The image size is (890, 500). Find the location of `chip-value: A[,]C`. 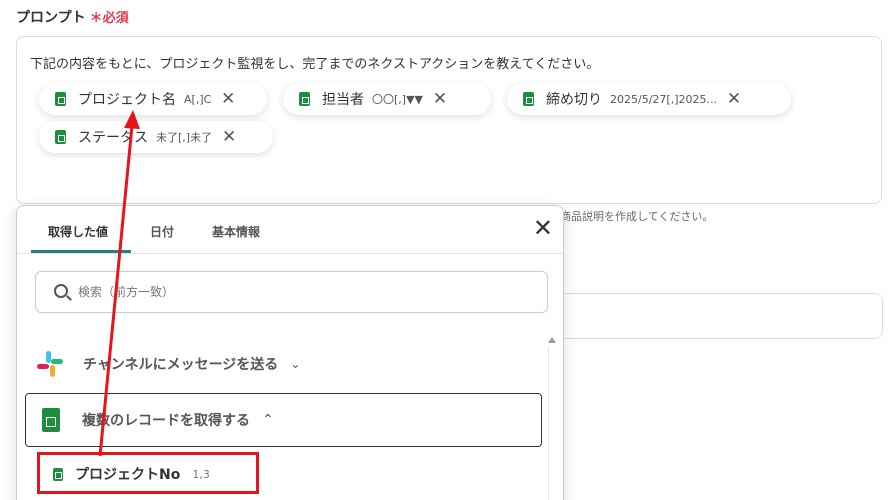

chip-value: A[,]C is located at coordinates (198, 99).